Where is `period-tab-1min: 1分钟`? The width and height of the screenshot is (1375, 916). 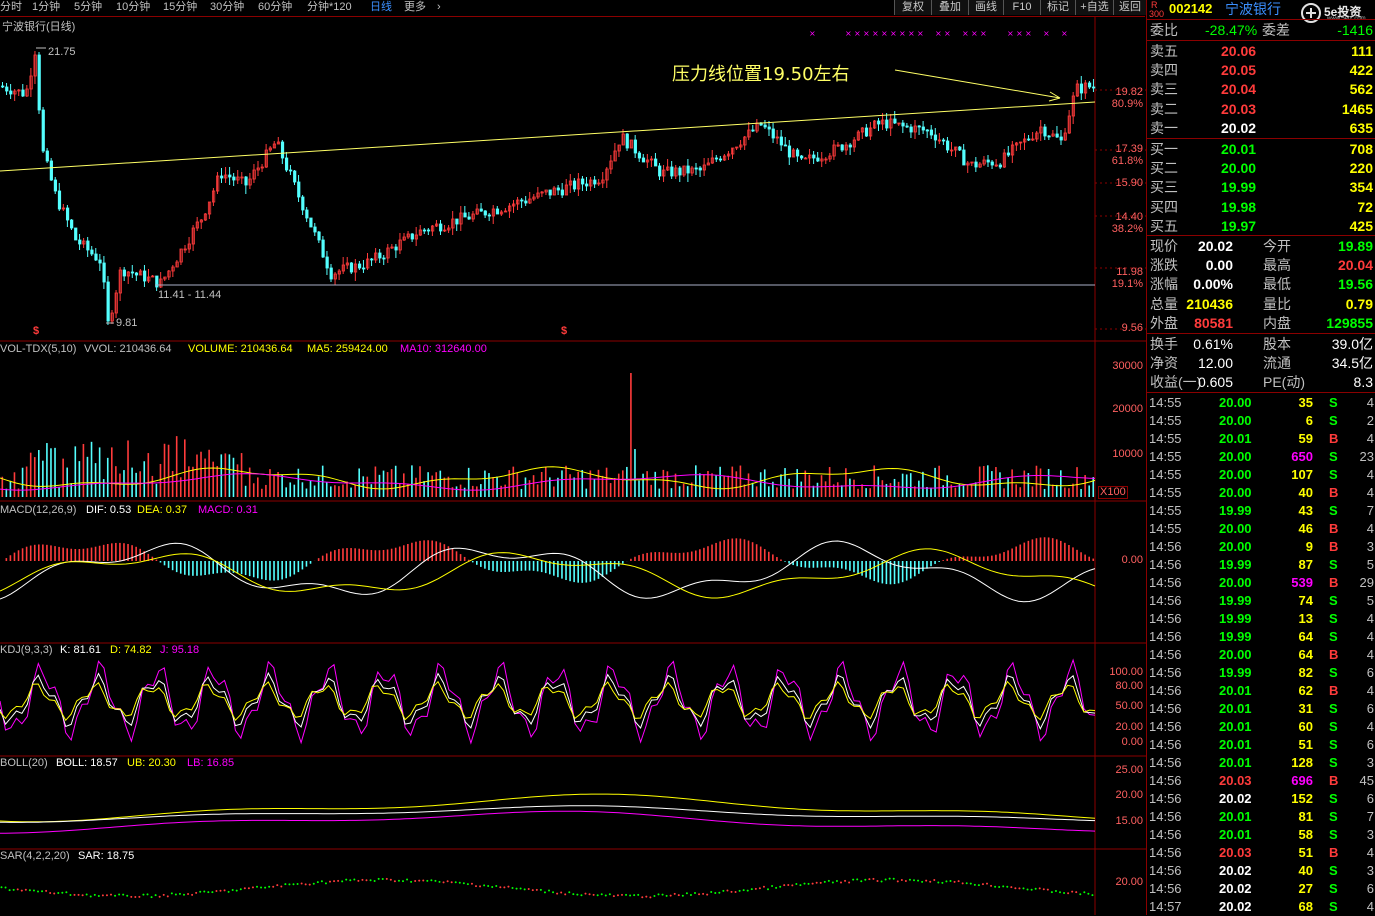
period-tab-1min: 1分钟 is located at coordinates (46, 8).